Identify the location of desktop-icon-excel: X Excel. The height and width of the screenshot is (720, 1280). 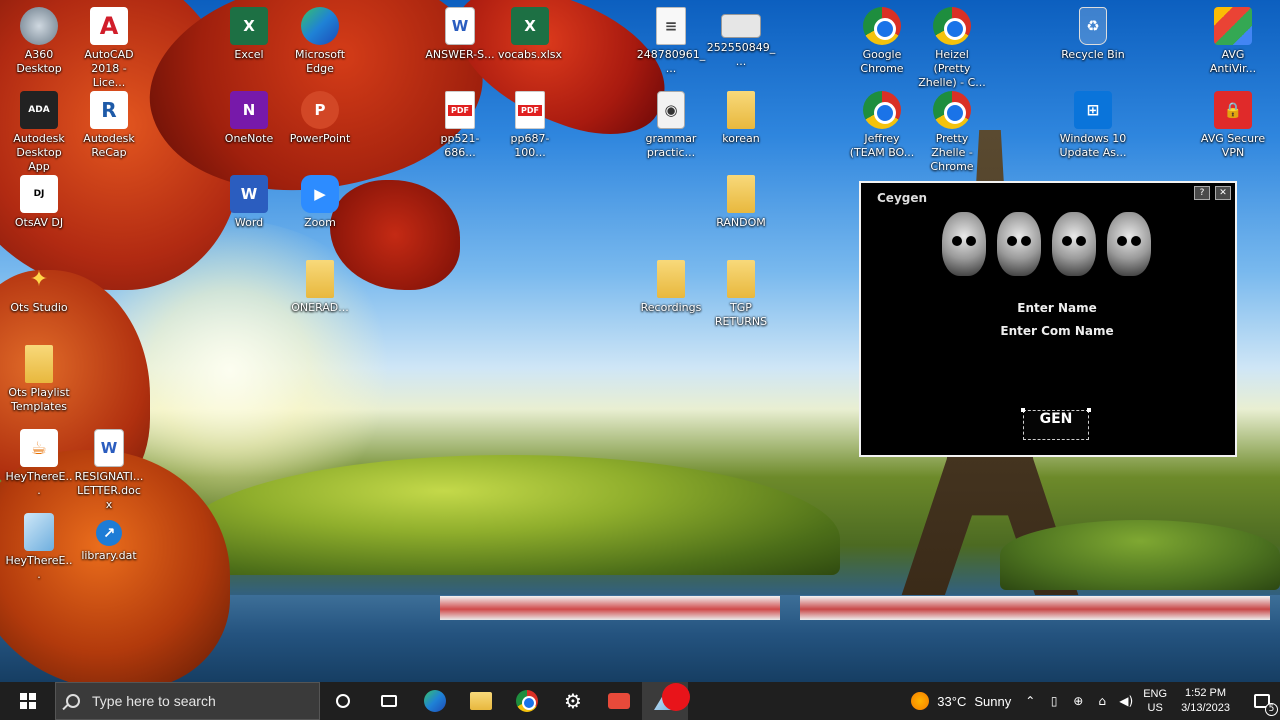
(249, 44).